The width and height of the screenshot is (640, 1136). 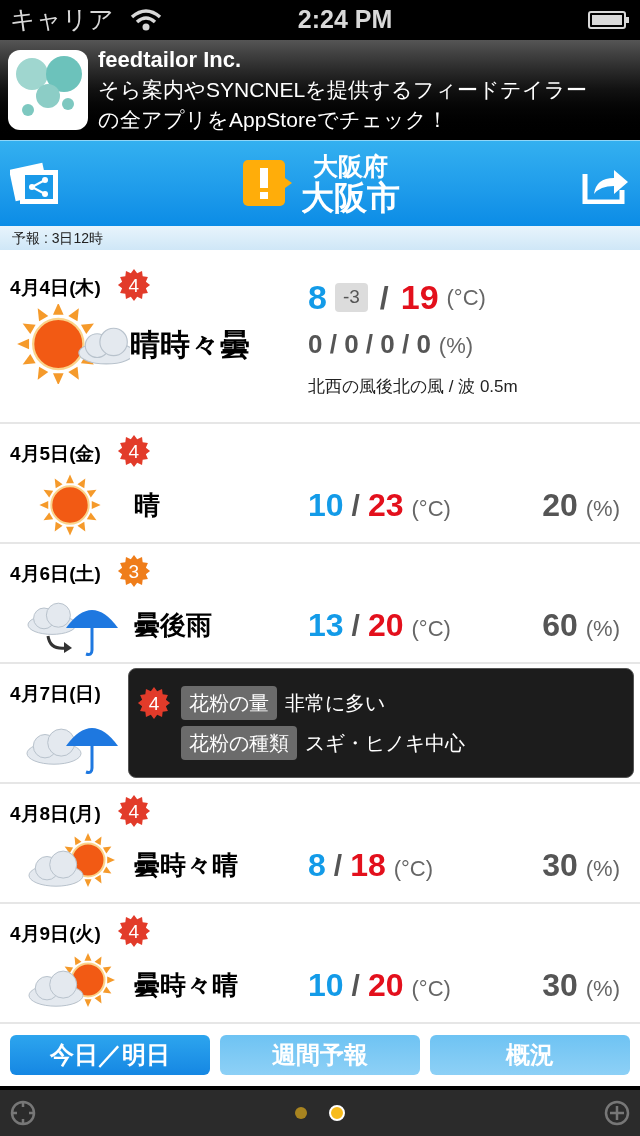 What do you see at coordinates (617, 1113) in the screenshot?
I see `add-icon` at bounding box center [617, 1113].